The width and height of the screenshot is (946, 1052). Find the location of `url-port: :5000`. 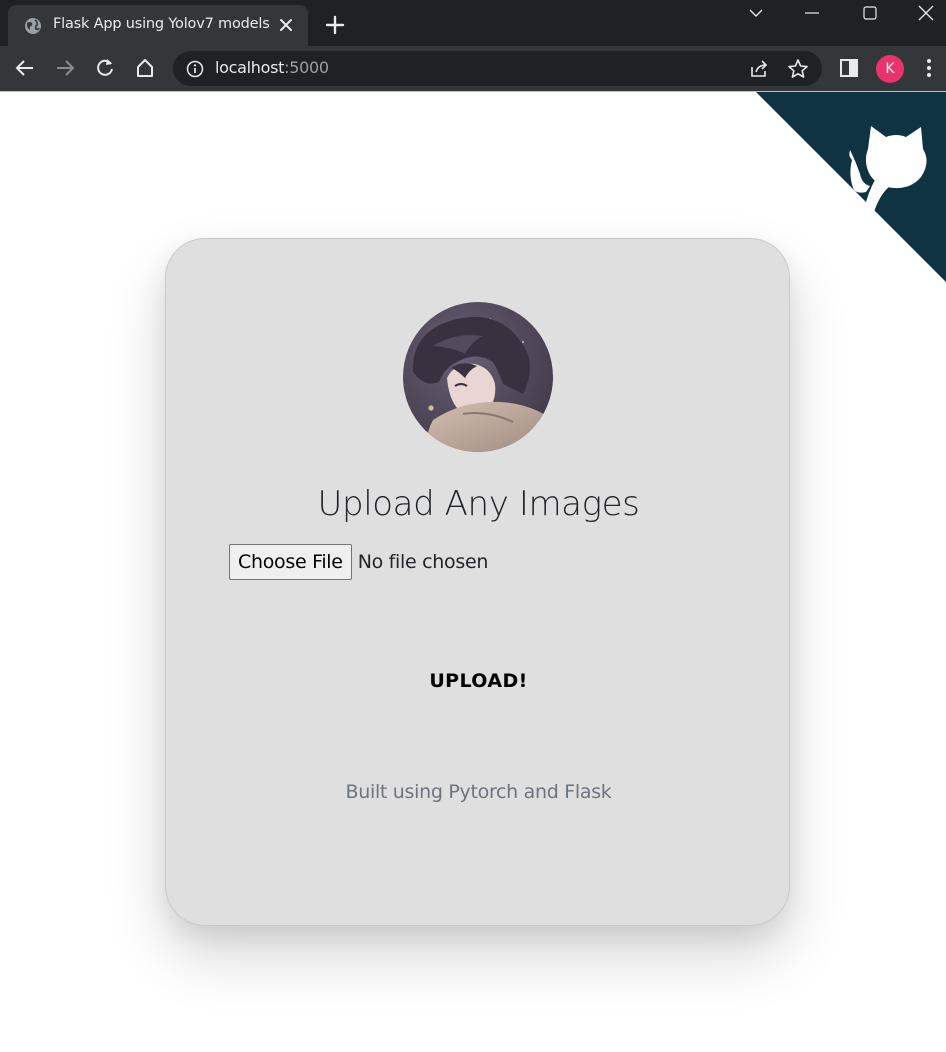

url-port: :5000 is located at coordinates (306, 67).